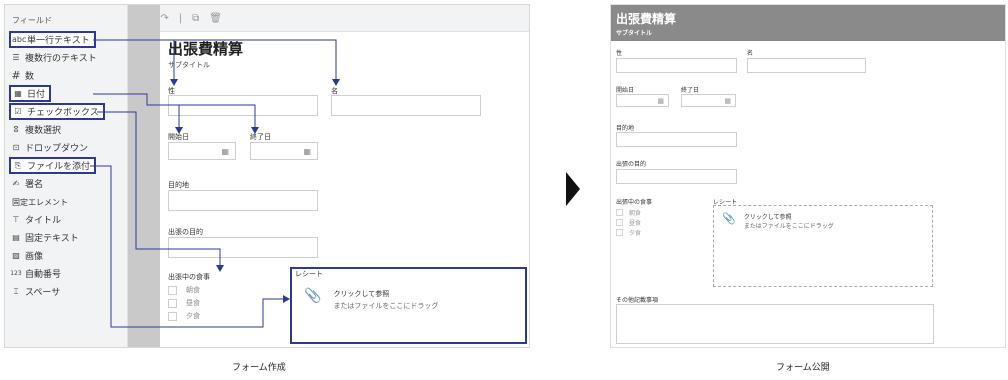 The width and height of the screenshot is (1008, 380). I want to click on canvas-gutter, so click(144, 176).